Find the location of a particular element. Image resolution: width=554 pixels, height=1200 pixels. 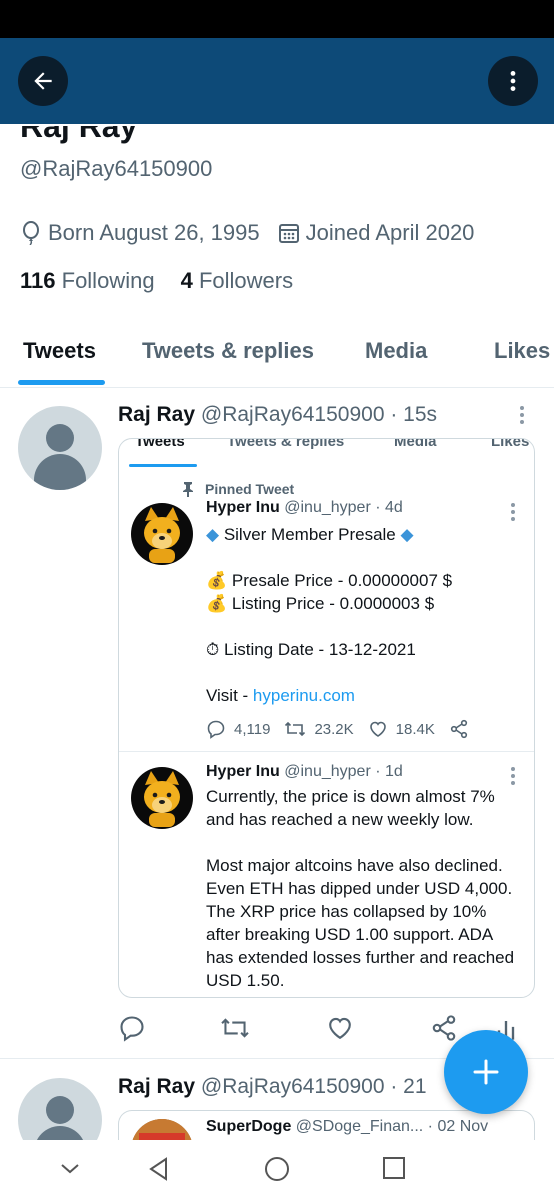

following-link: 116 Following is located at coordinates (87, 281).